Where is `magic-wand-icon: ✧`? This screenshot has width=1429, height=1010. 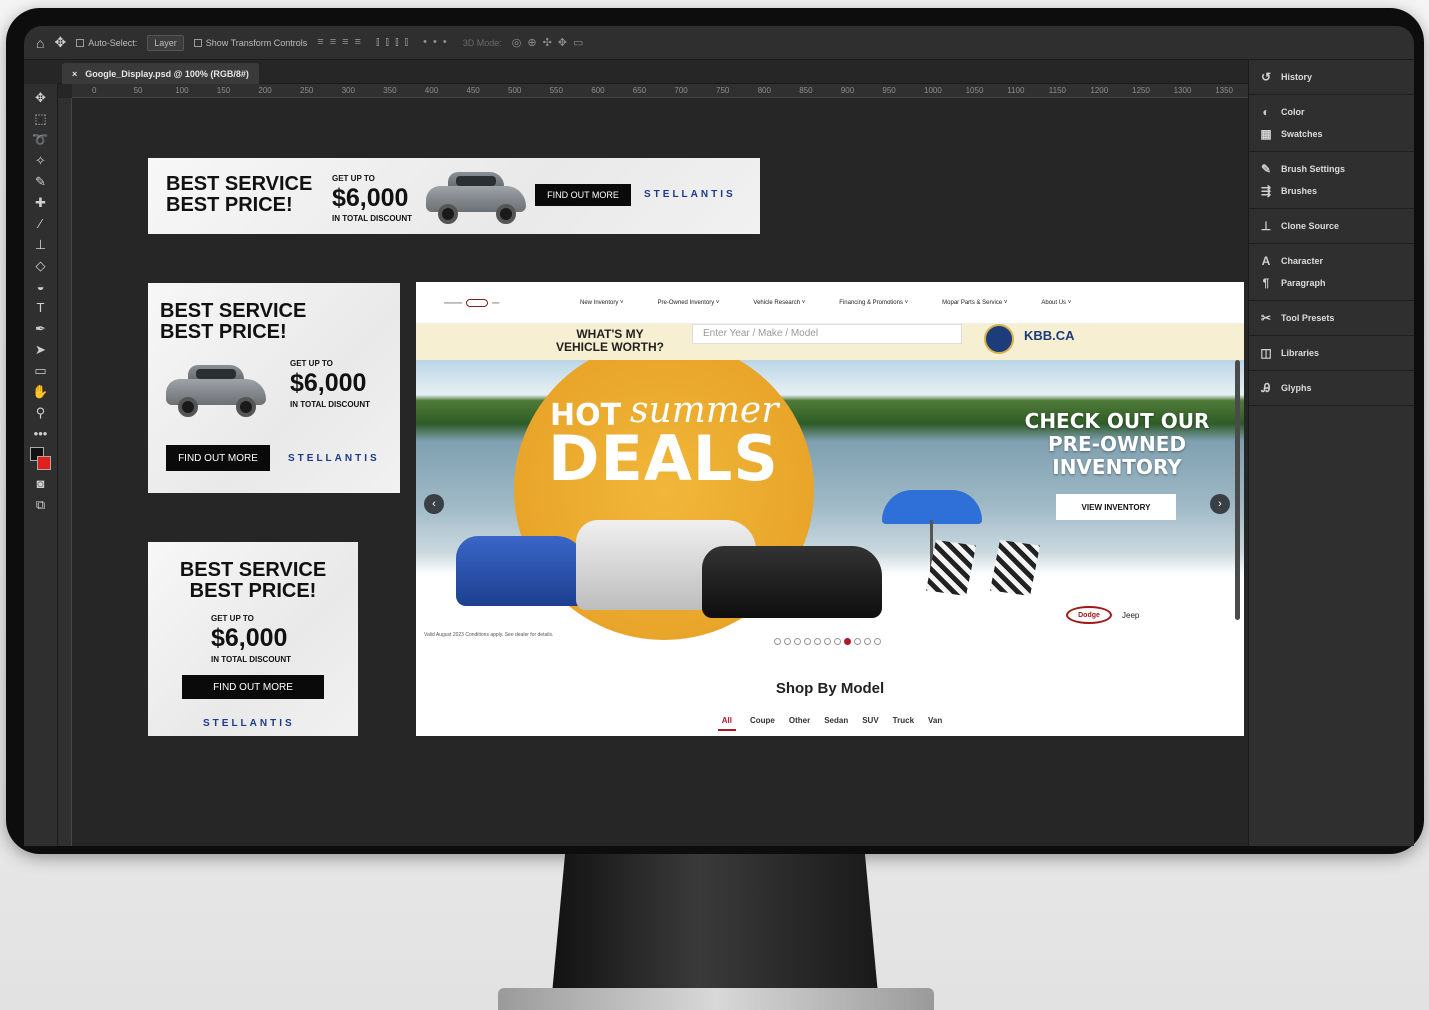 magic-wand-icon: ✧ is located at coordinates (41, 161).